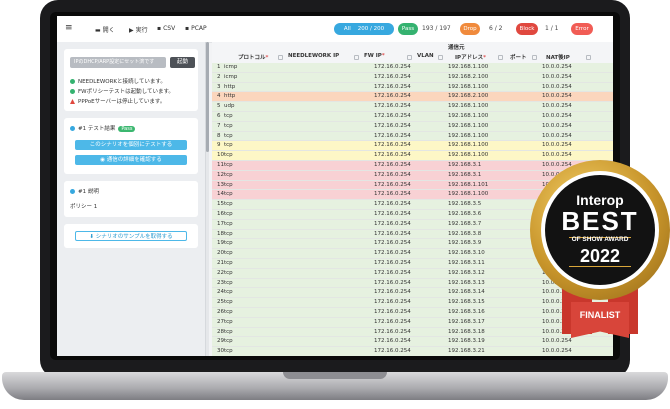 Image resolution: width=670 pixels, height=409 pixels. What do you see at coordinates (412, 146) in the screenshot?
I see `table-row: 9 tcp 172.16.0.254 192.168.1.100 10.0.0.254` at bounding box center [412, 146].